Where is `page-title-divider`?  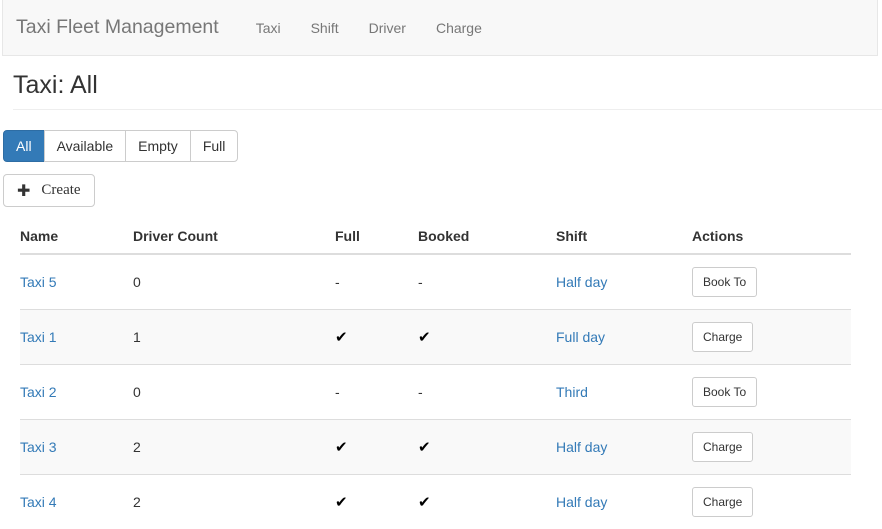
page-title-divider is located at coordinates (447, 109).